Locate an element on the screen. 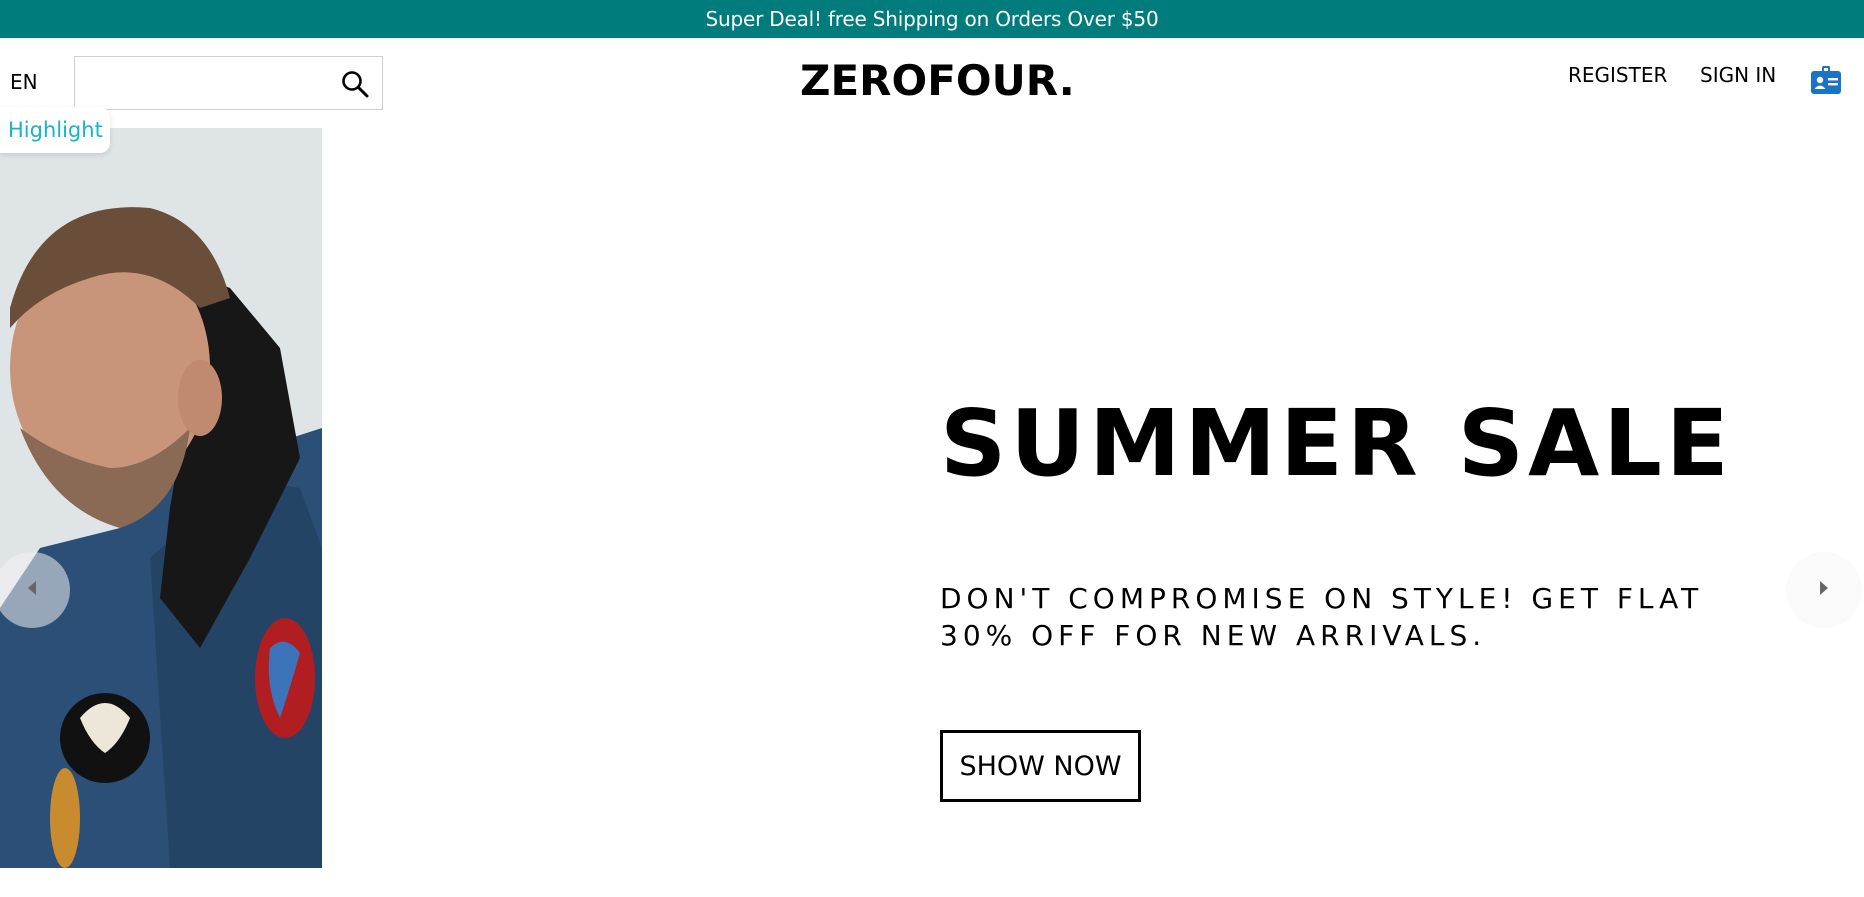 Image resolution: width=1864 pixels, height=897 pixels. highlight-label: Highlight is located at coordinates (55, 130).